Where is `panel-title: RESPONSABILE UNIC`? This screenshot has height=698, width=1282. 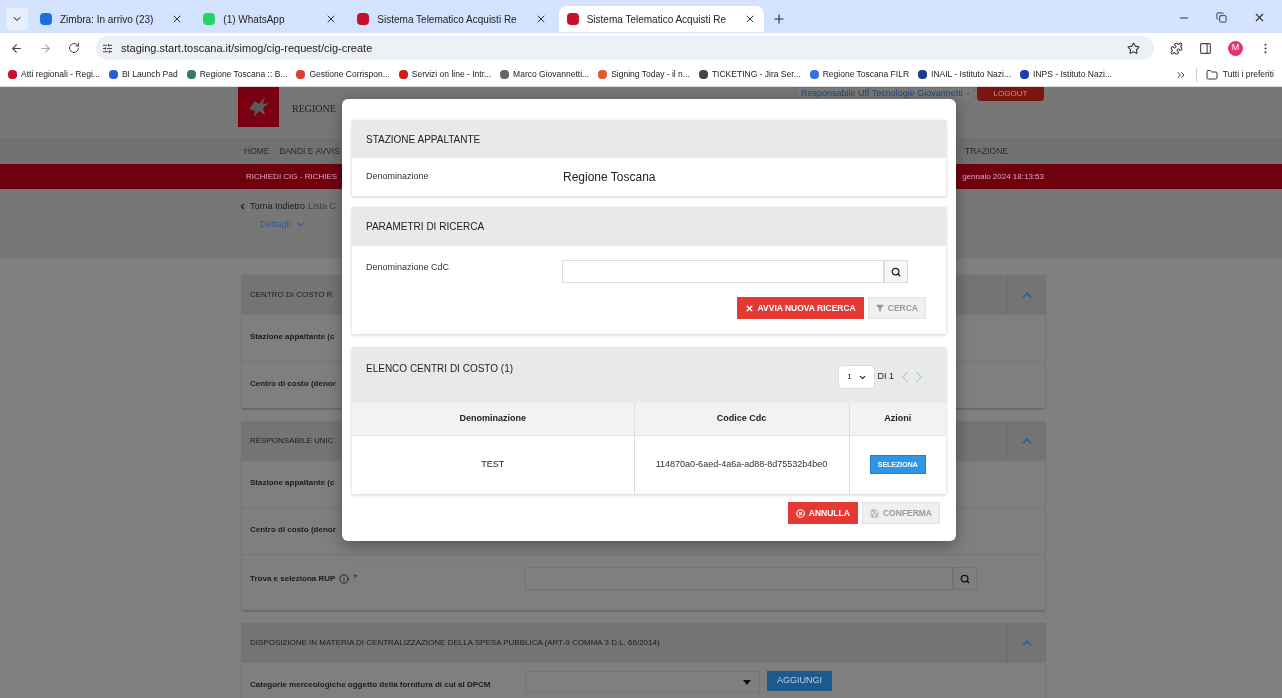
panel-title: RESPONSABILE UNIC is located at coordinates (291, 440).